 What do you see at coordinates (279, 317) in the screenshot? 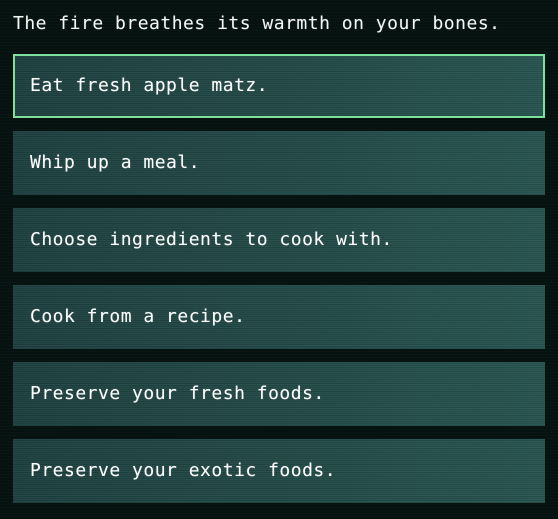
I see `menu-option-cook-from-recipe: Cook from a recipe.` at bounding box center [279, 317].